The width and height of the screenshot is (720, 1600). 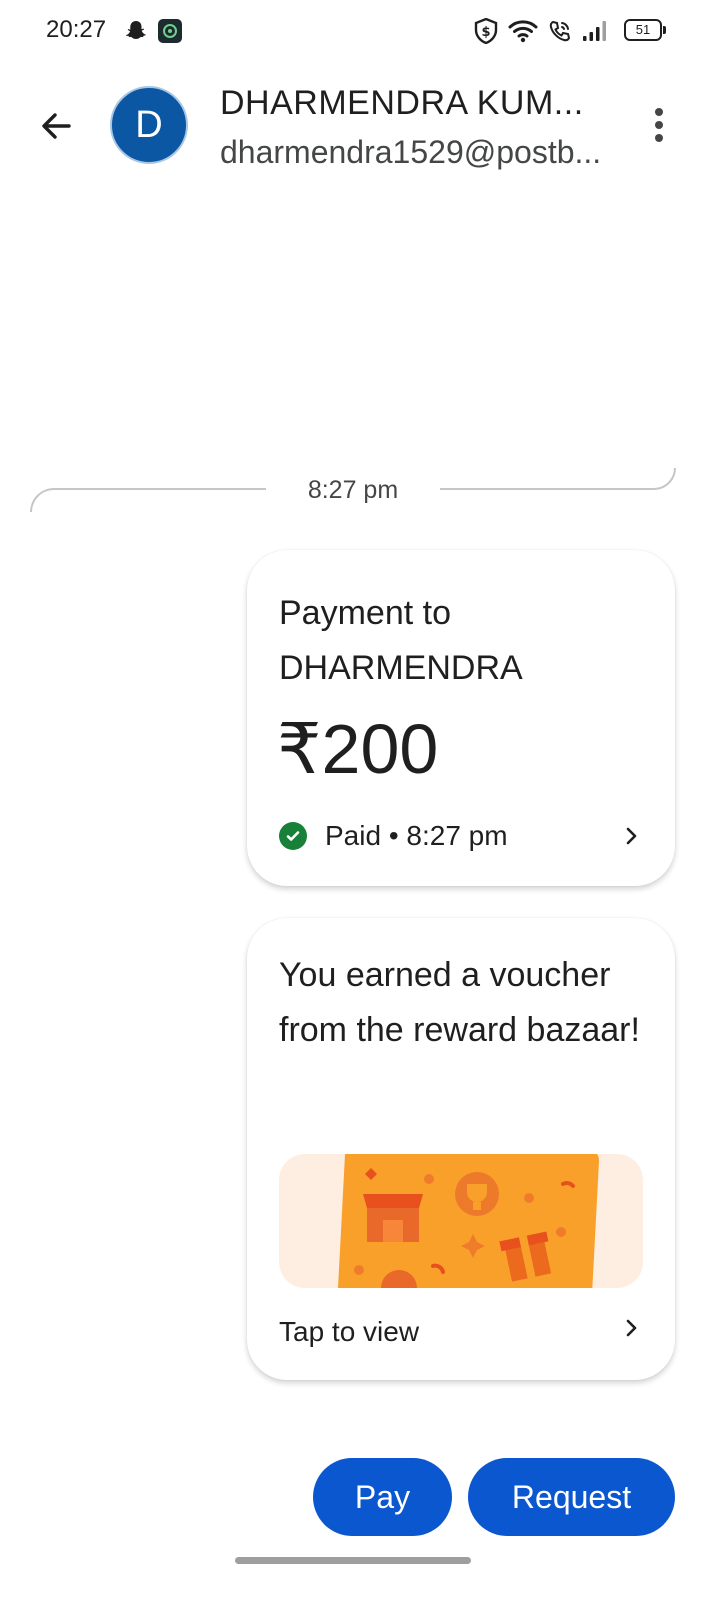 What do you see at coordinates (293, 836) in the screenshot?
I see `check-circle-icon` at bounding box center [293, 836].